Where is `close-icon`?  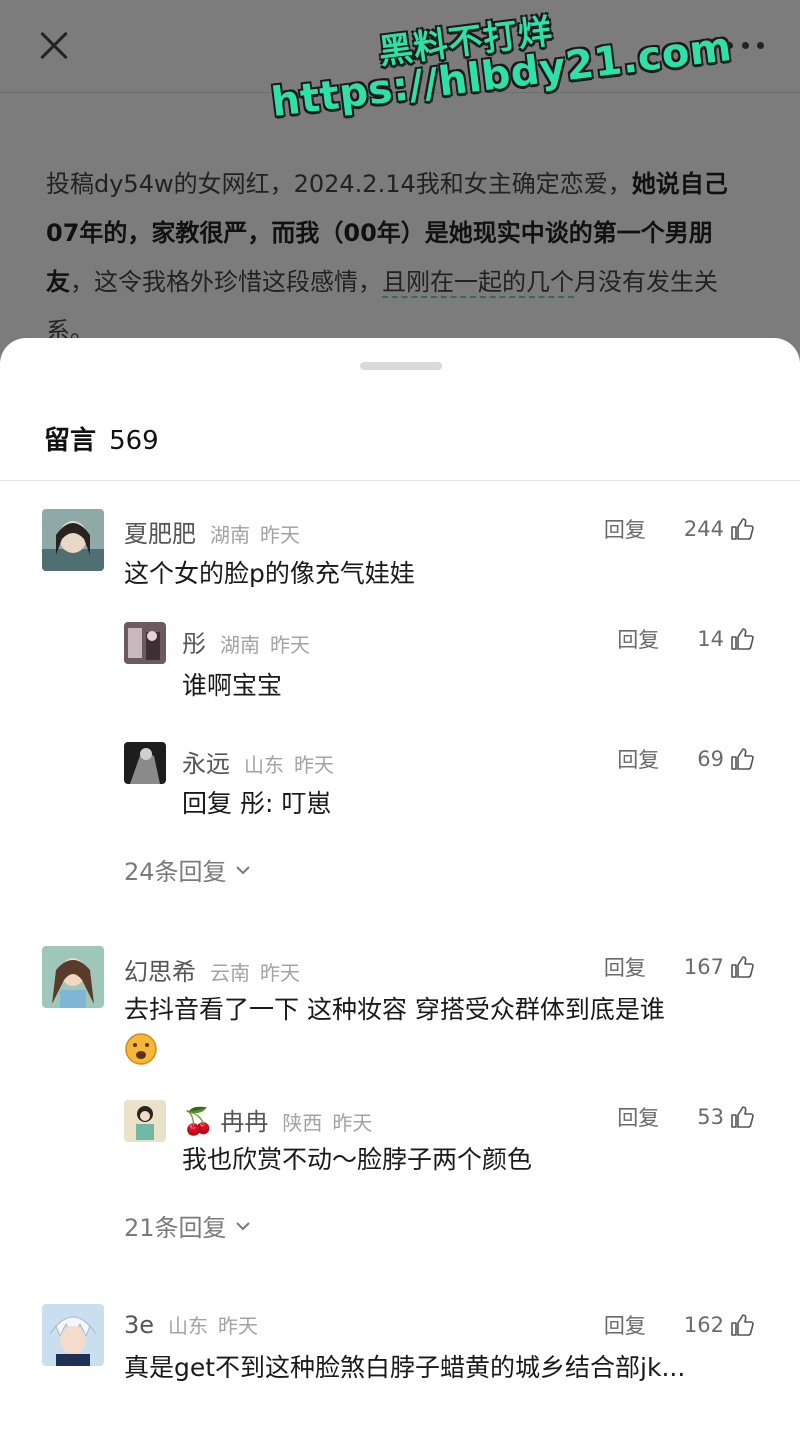
close-icon is located at coordinates (54, 46).